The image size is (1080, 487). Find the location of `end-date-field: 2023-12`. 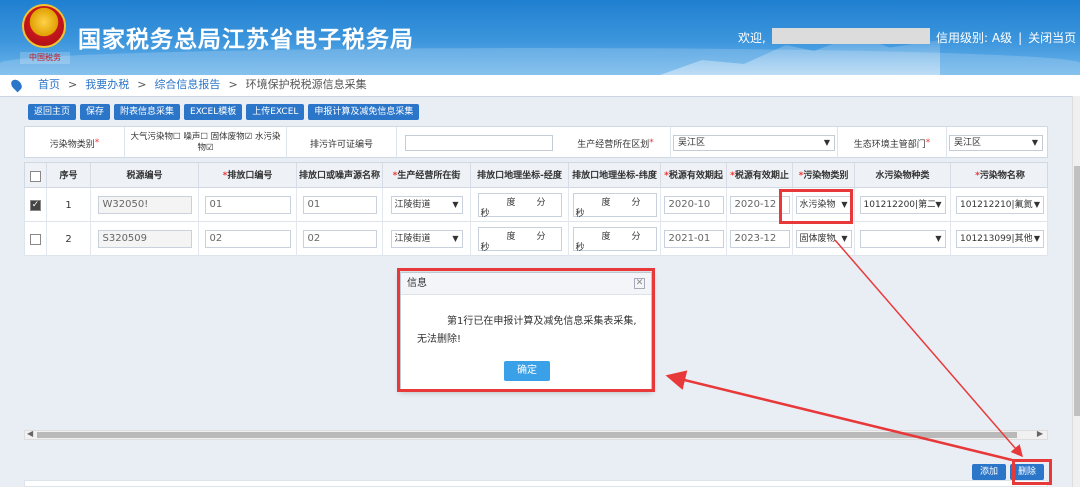

end-date-field: 2023-12 is located at coordinates (759, 239).